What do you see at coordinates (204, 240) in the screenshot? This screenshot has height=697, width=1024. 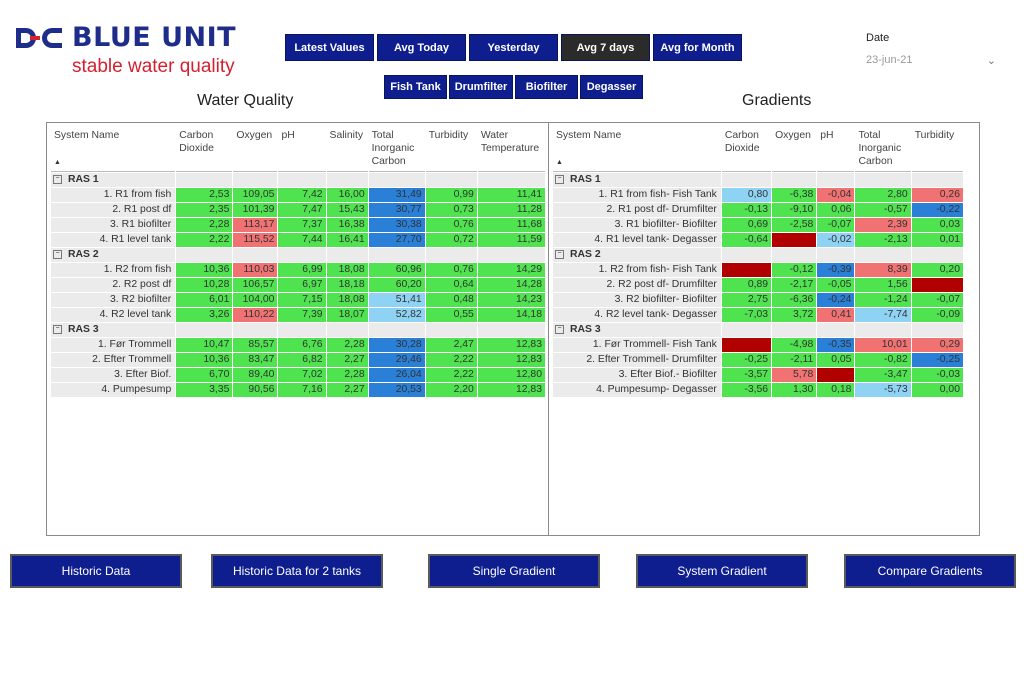 I see `value-cell: 2,22` at bounding box center [204, 240].